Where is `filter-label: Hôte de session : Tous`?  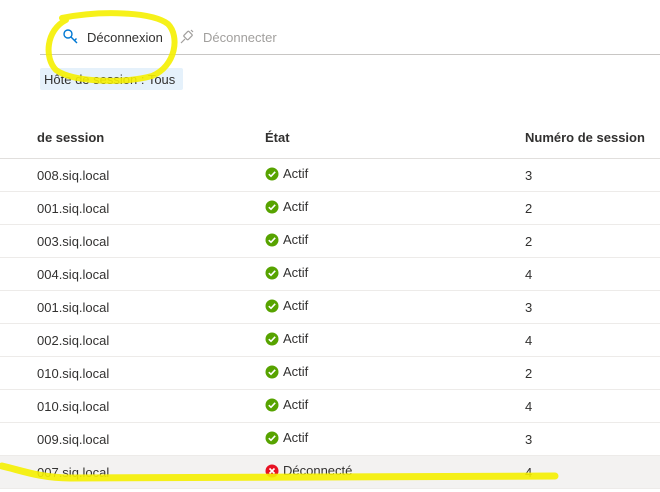 filter-label: Hôte de session : Tous is located at coordinates (110, 79).